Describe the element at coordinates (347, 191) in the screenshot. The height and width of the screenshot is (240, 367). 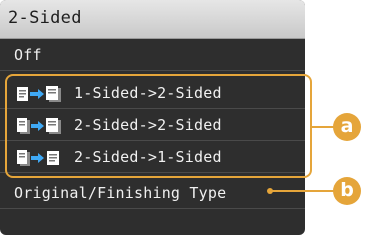
I see `callout-b-badge: b` at that location.